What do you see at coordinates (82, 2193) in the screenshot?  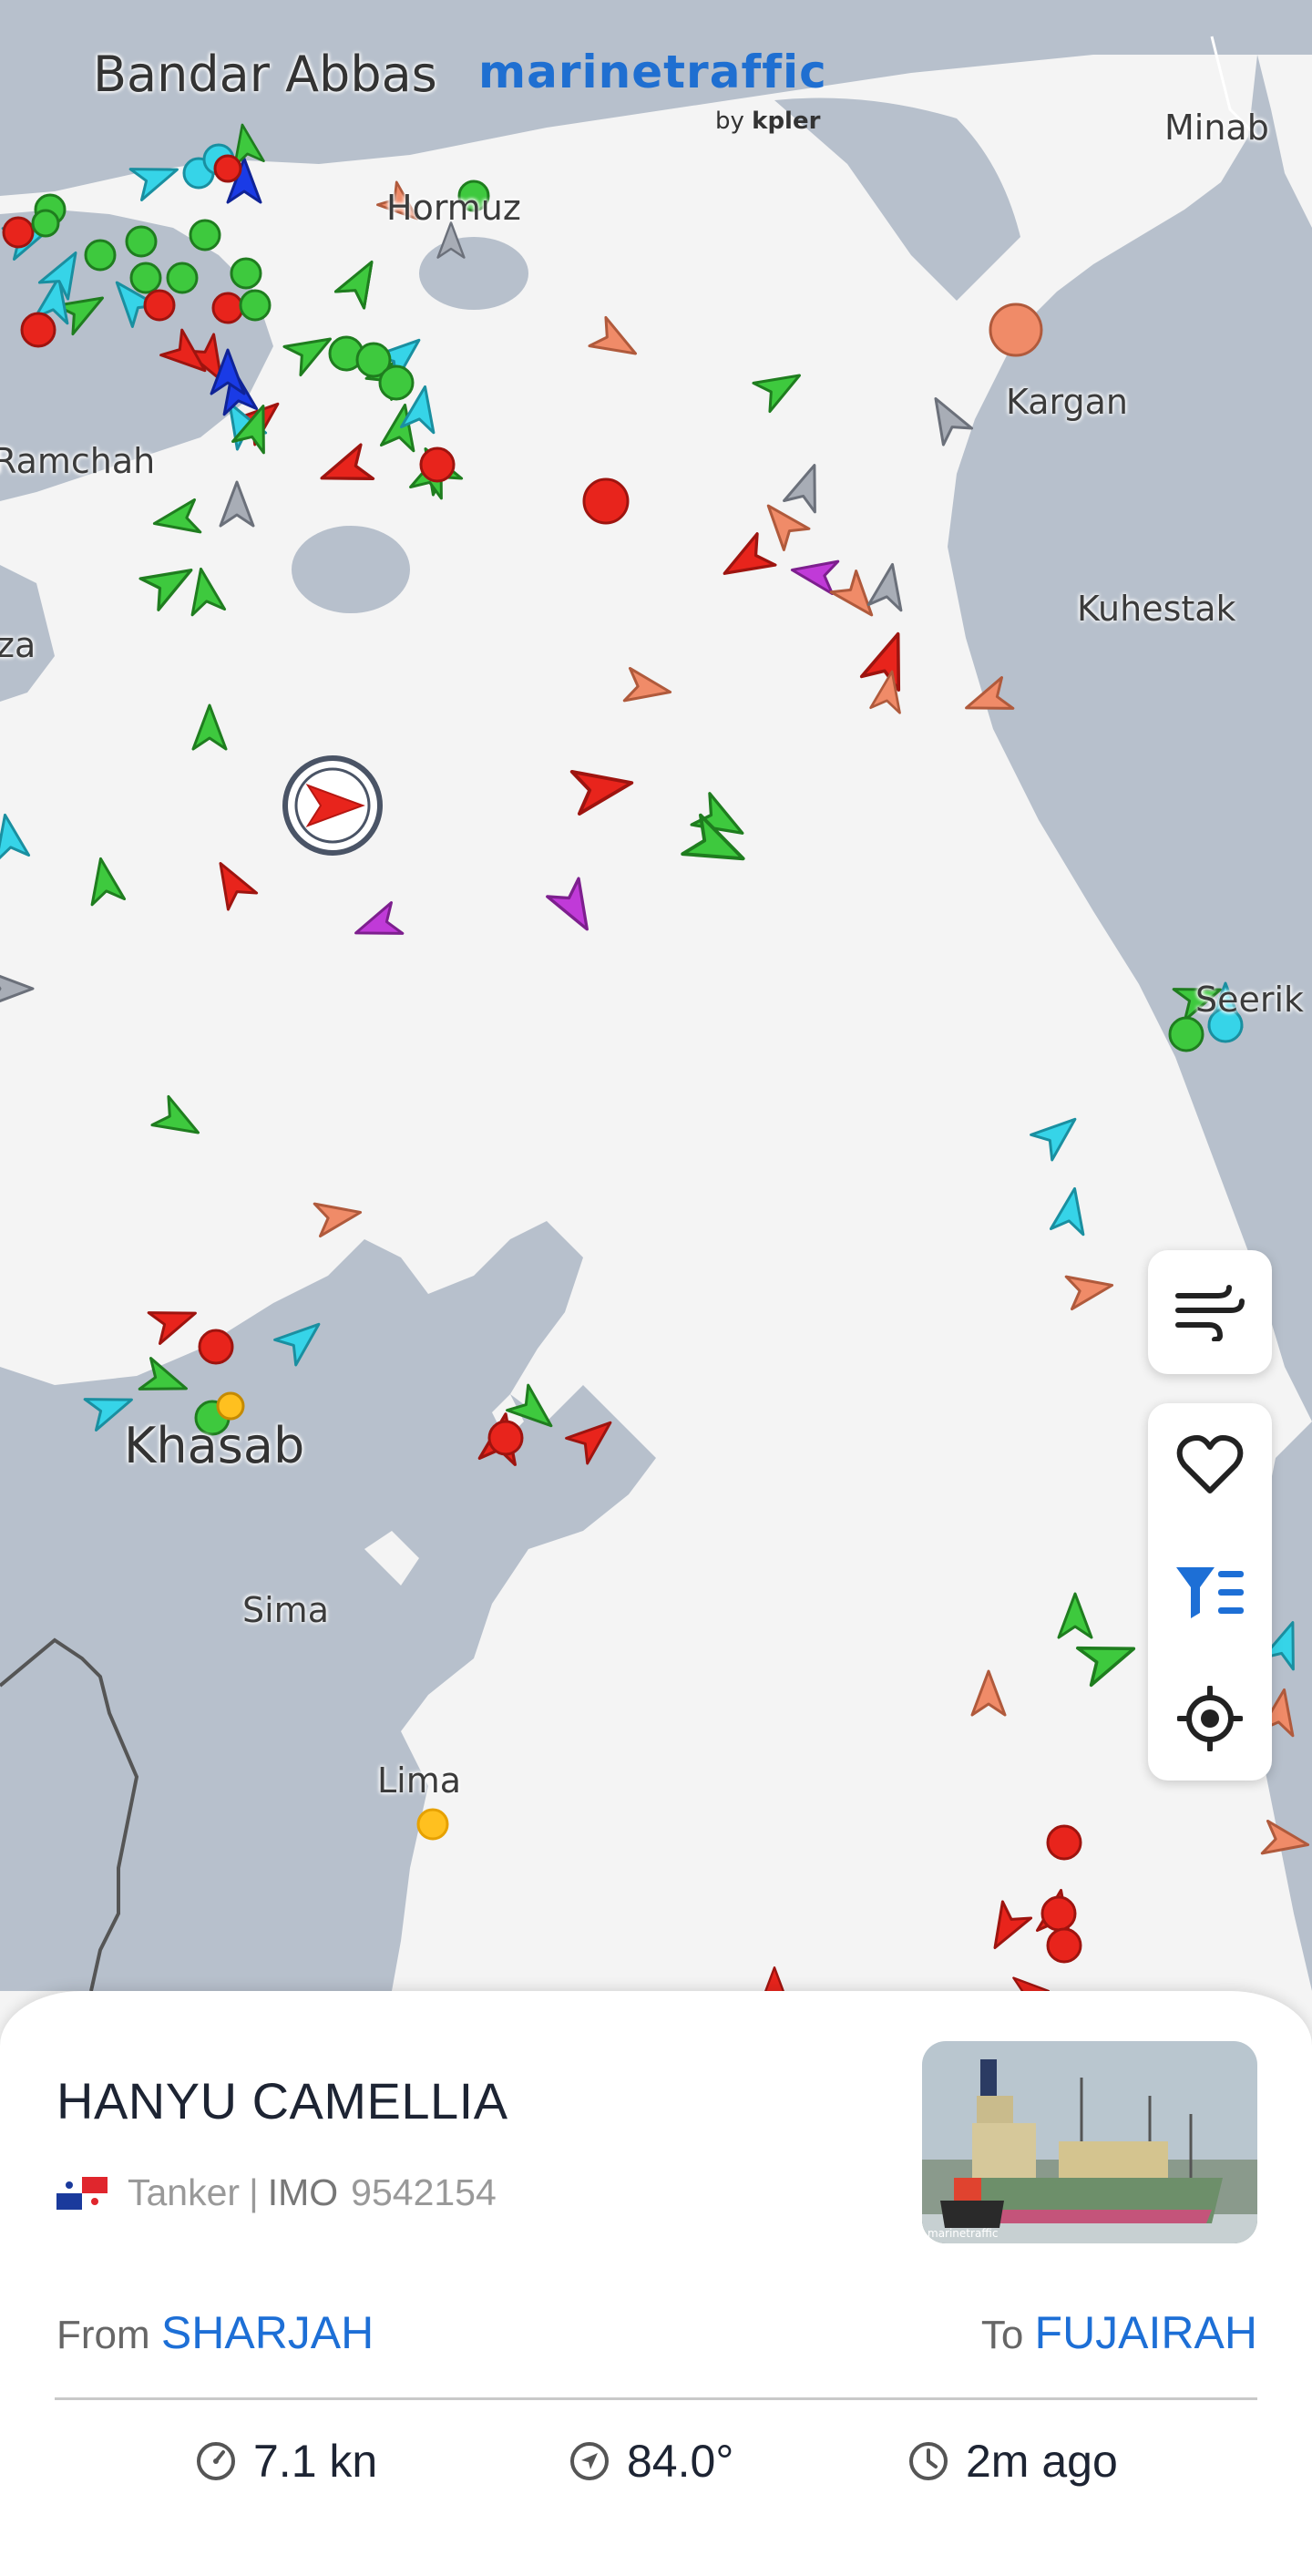 I see `panama-flag-icon` at bounding box center [82, 2193].